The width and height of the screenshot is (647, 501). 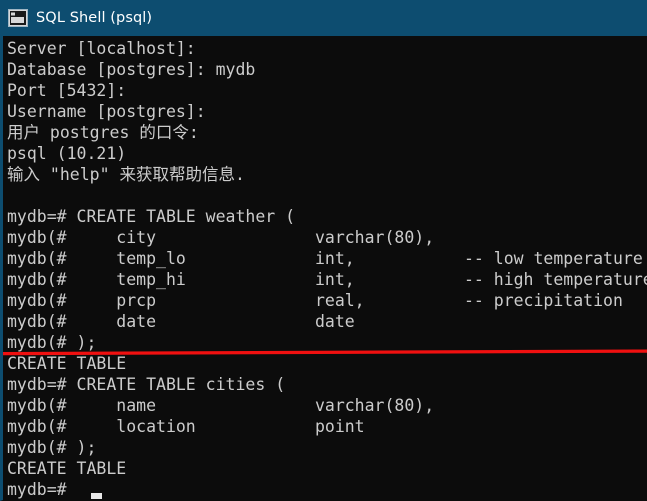 I want to click on terminal-line: mydb(# prcp real, -- precipitation, so click(x=315, y=300).